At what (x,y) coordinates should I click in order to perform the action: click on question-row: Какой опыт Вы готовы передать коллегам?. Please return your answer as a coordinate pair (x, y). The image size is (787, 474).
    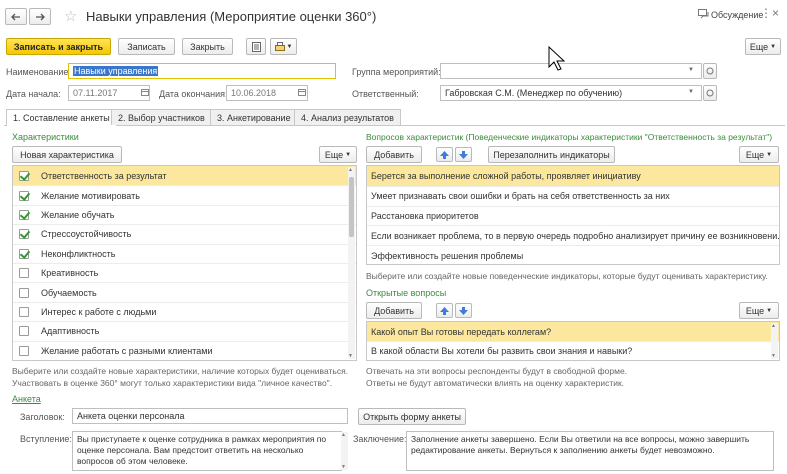
    Looking at the image, I should click on (573, 331).